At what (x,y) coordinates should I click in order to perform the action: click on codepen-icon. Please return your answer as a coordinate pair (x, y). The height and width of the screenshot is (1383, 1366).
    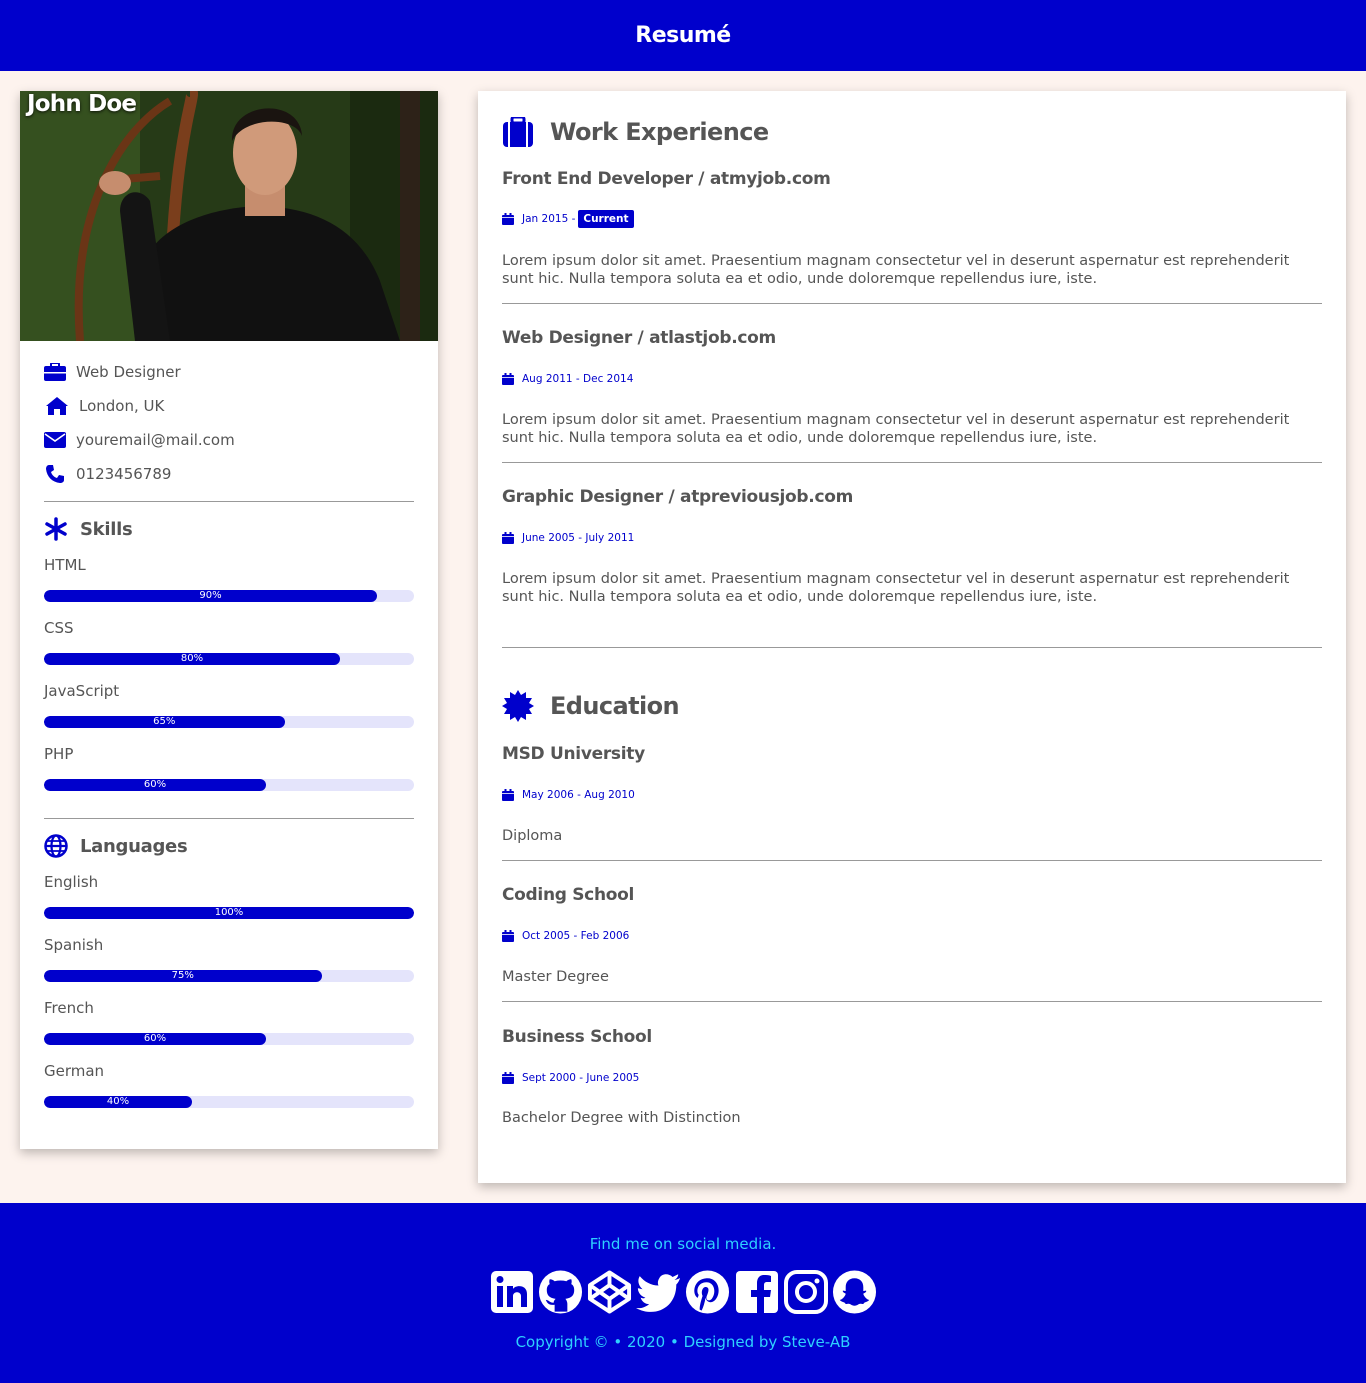
    Looking at the image, I should click on (609, 1292).